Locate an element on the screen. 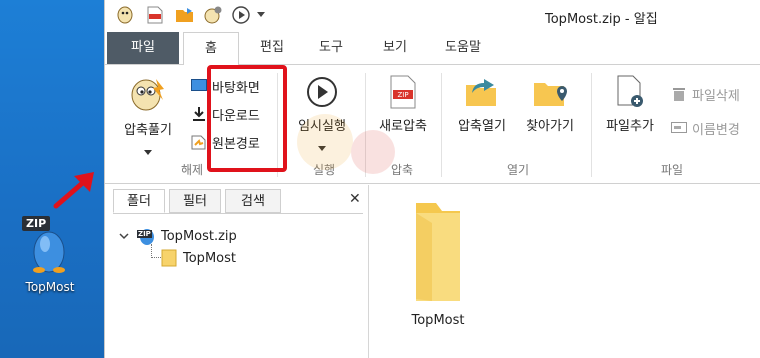 Image resolution: width=760 pixels, height=358 pixels. tab-search: 검색 is located at coordinates (253, 201).